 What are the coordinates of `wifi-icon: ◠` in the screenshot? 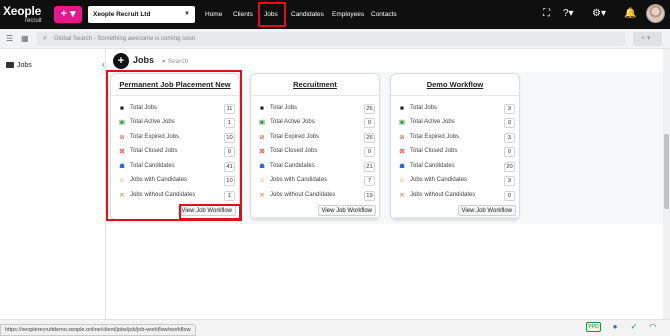 It's located at (653, 327).